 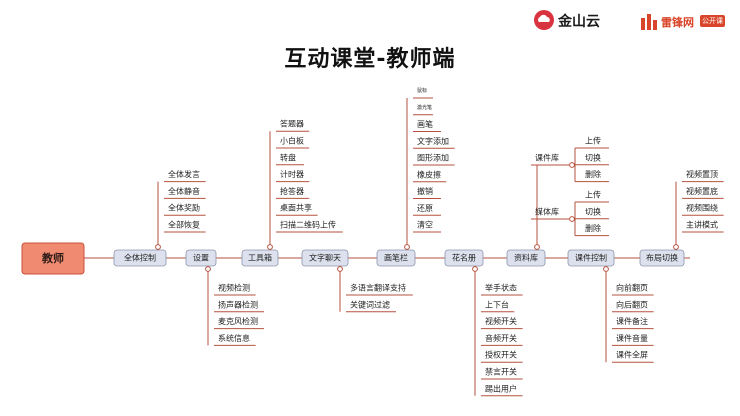 What do you see at coordinates (370, 304) in the screenshot?
I see `leaf-item: 关键词过滤` at bounding box center [370, 304].